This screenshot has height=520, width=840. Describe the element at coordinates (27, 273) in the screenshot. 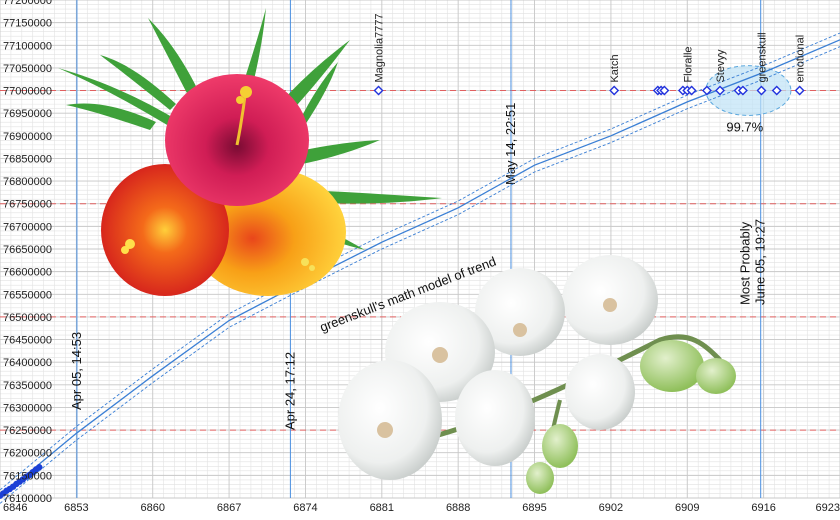

I see `y-tick-label: 76600000` at that location.